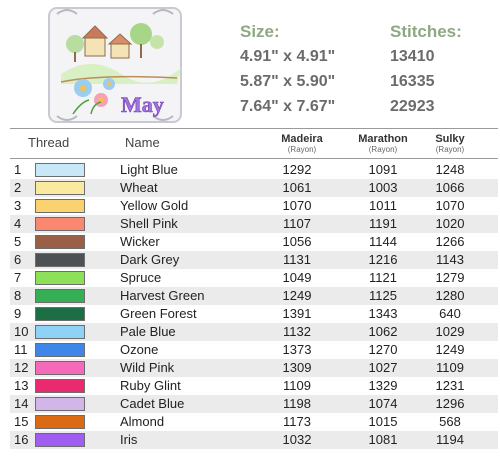  I want to click on marathon-code: 1074, so click(383, 403).